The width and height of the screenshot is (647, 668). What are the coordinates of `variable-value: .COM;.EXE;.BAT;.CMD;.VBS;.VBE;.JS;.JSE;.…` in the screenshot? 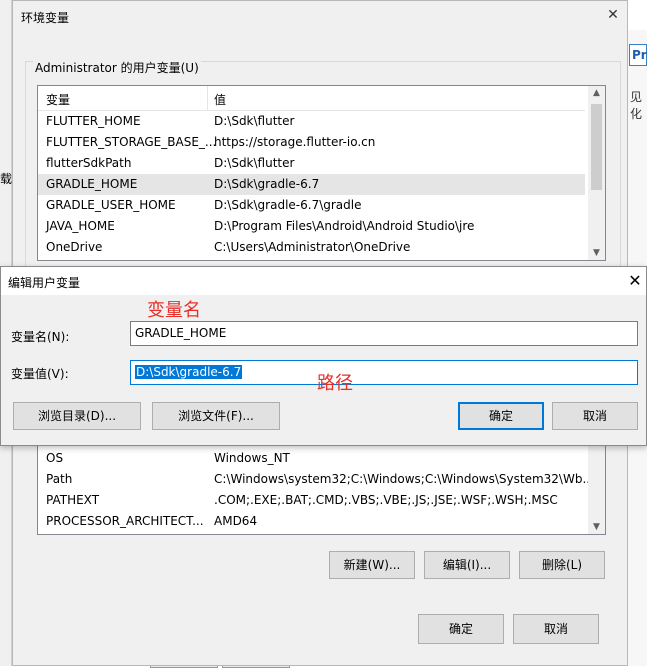 It's located at (386, 500).